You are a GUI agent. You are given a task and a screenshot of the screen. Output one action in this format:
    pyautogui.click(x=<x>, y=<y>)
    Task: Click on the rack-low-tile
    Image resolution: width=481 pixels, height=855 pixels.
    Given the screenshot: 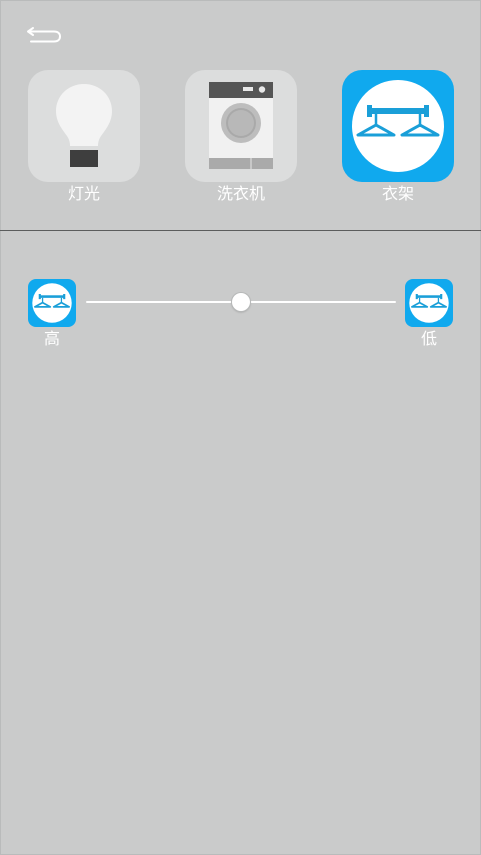 What is the action you would take?
    pyautogui.click(x=429, y=303)
    